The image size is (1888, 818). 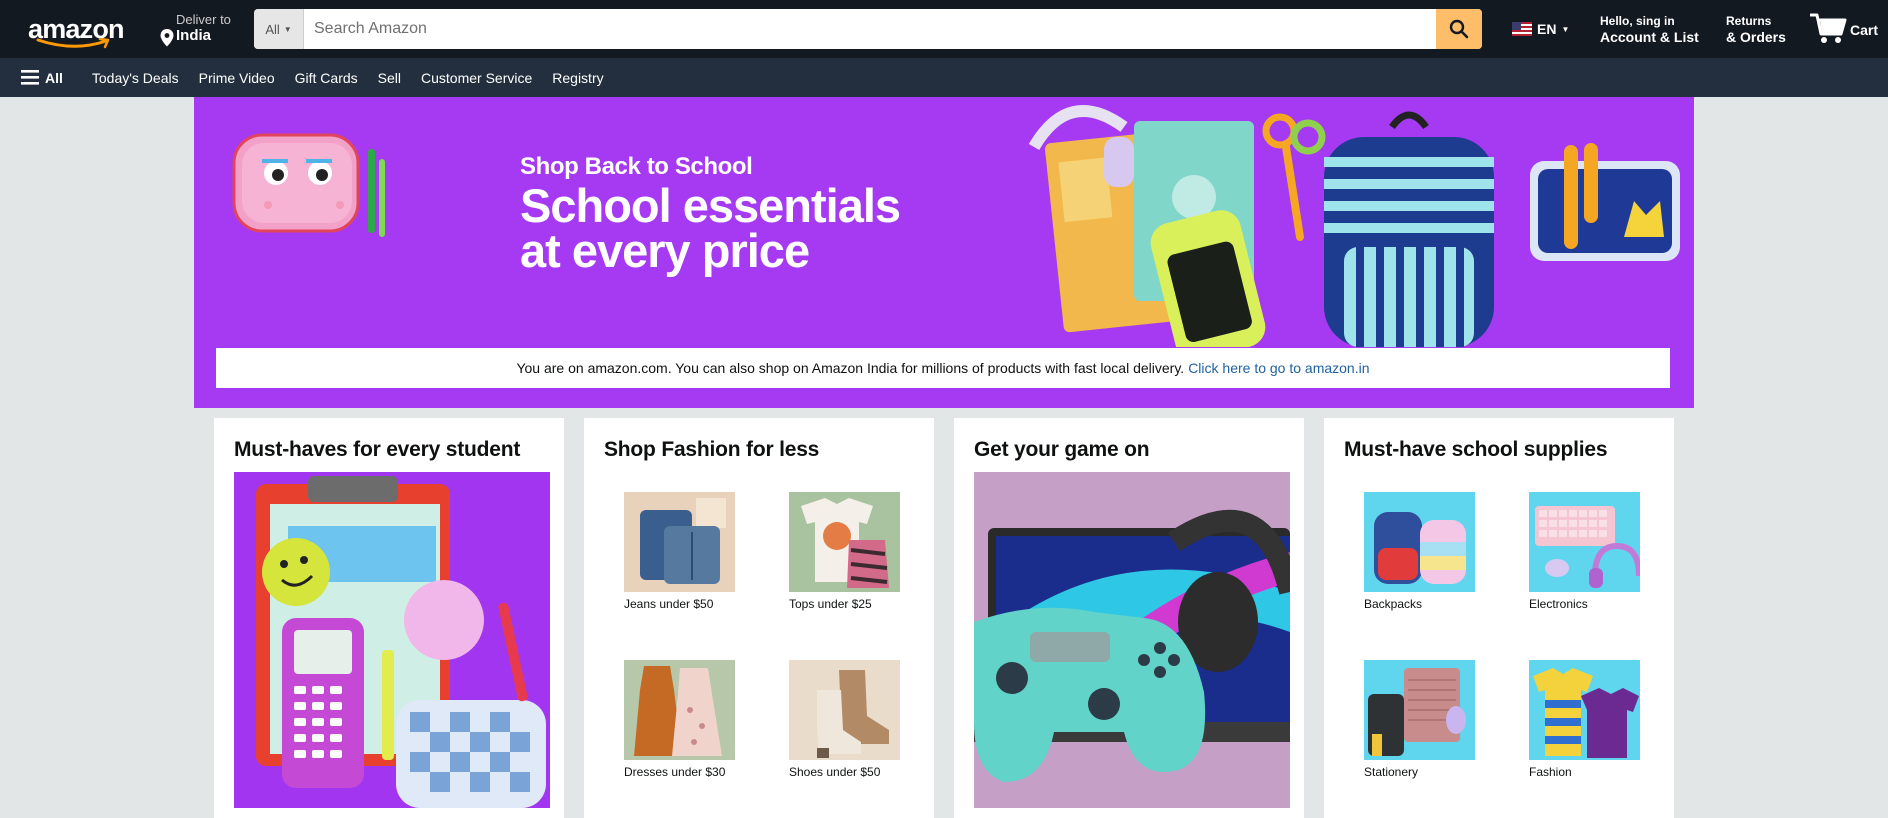 I want to click on search-button, so click(x=1459, y=29).